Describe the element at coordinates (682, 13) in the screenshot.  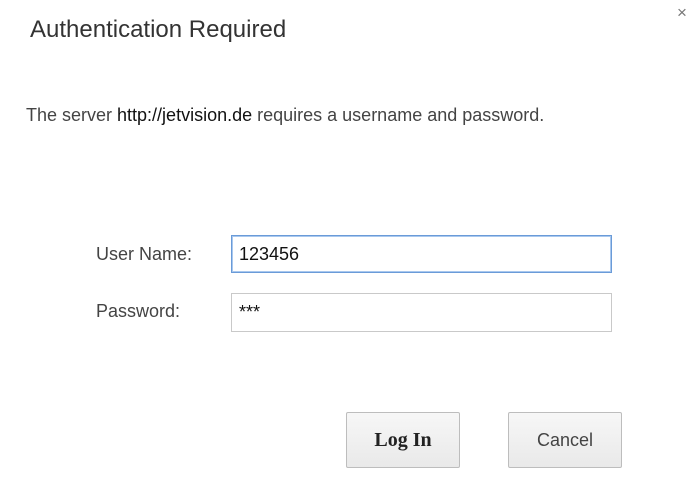
I see `close-icon: ×` at that location.